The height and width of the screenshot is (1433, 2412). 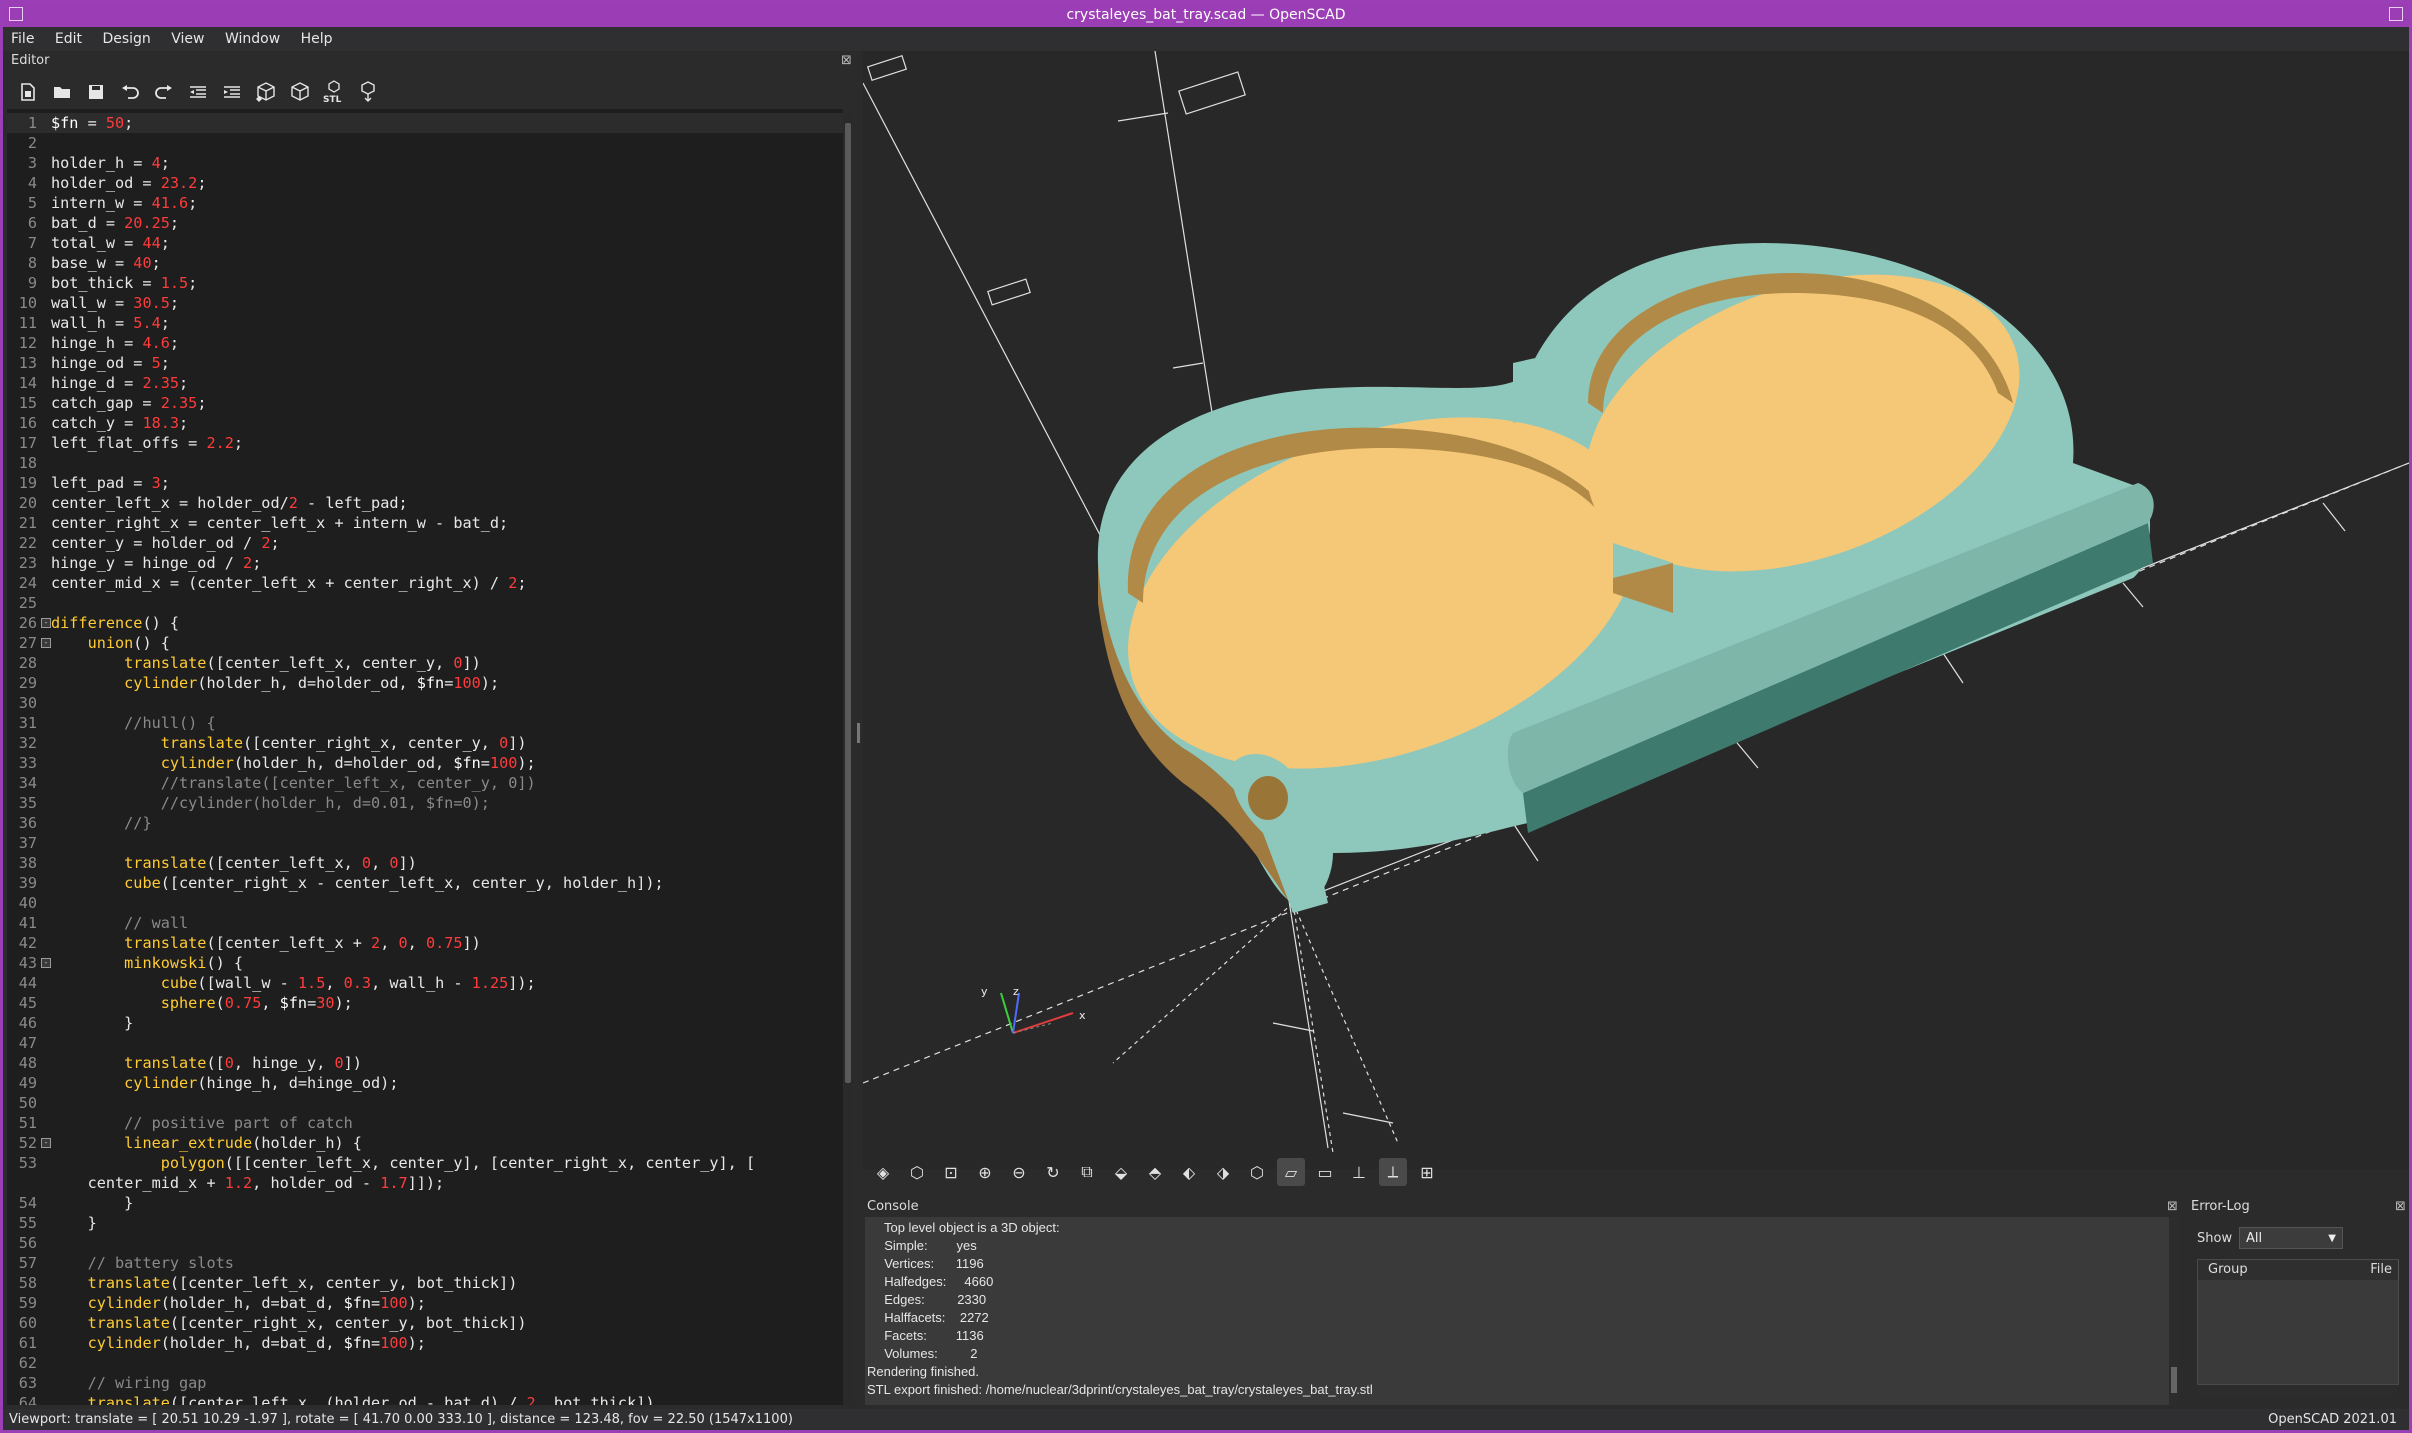 I want to click on code-line: 3 holder_h = 4;, so click(x=425, y=163).